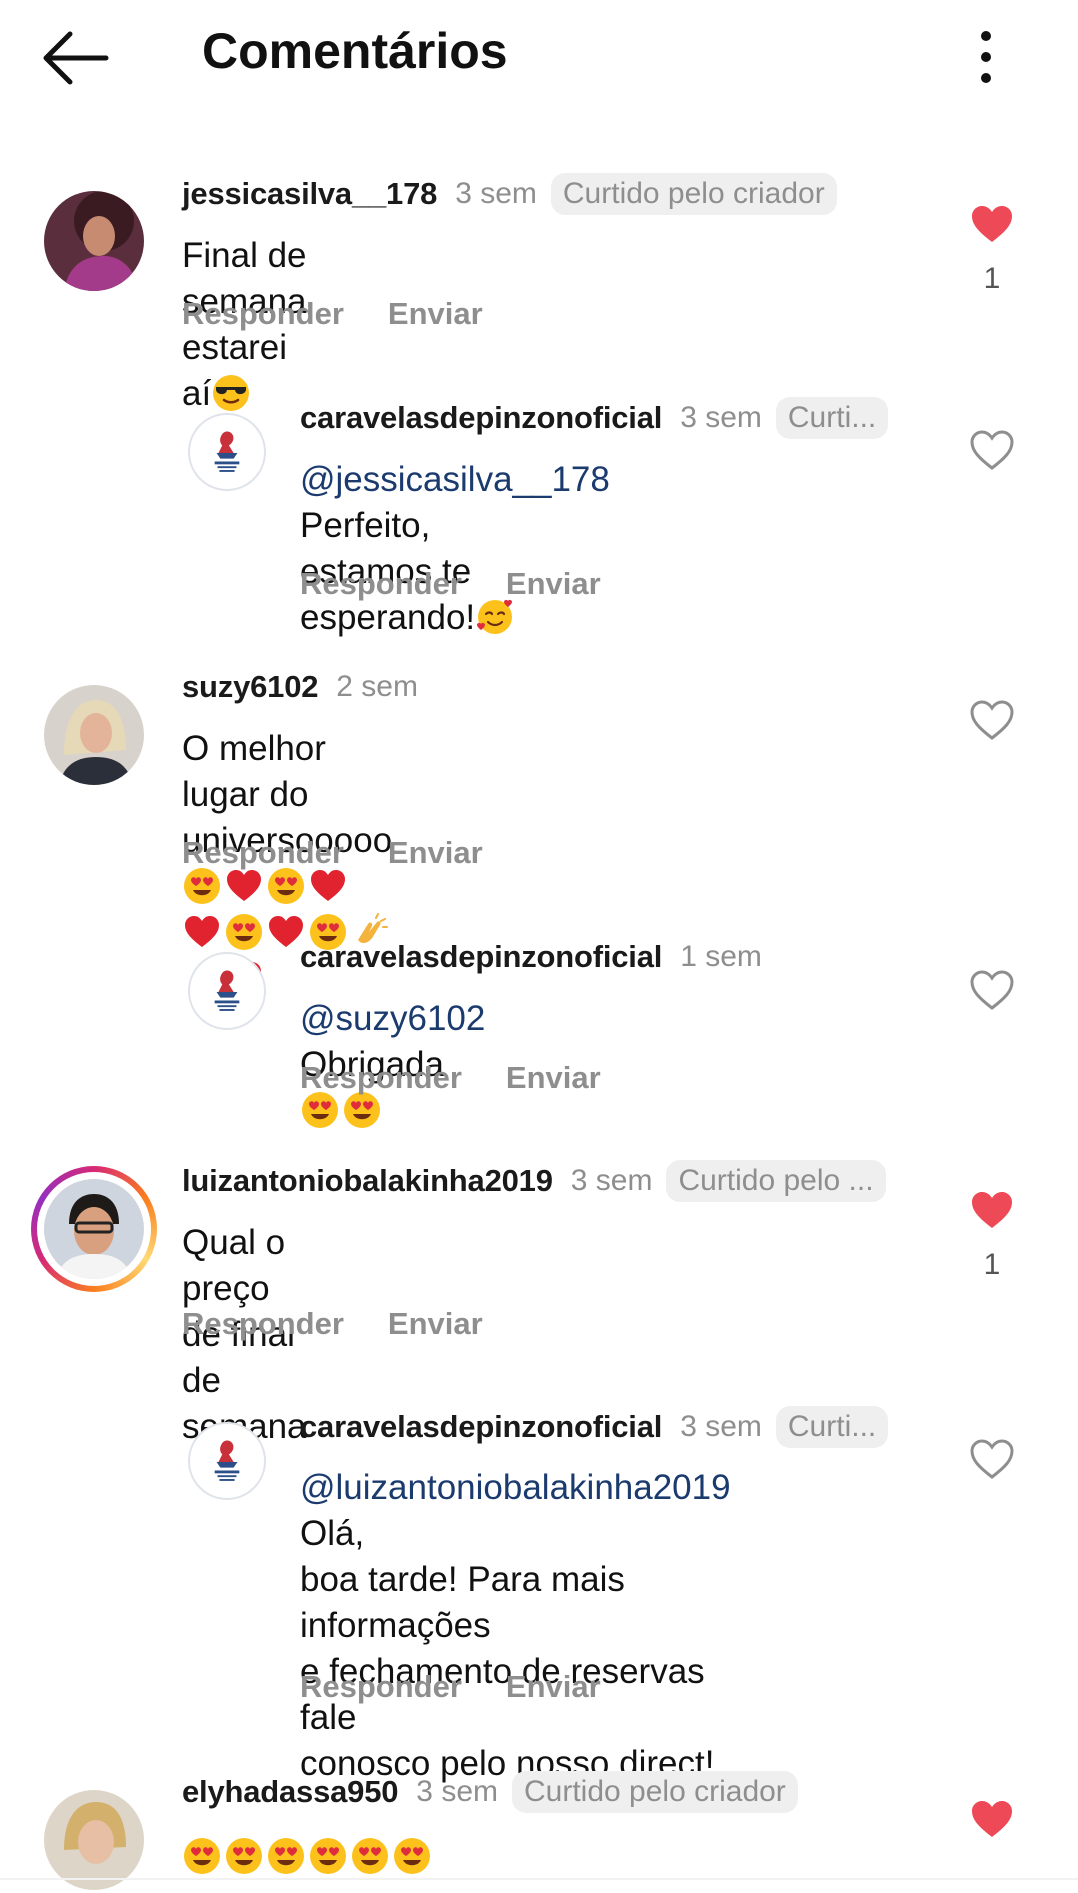  What do you see at coordinates (290, 1792) in the screenshot?
I see `comment-username: elyhadassa950` at bounding box center [290, 1792].